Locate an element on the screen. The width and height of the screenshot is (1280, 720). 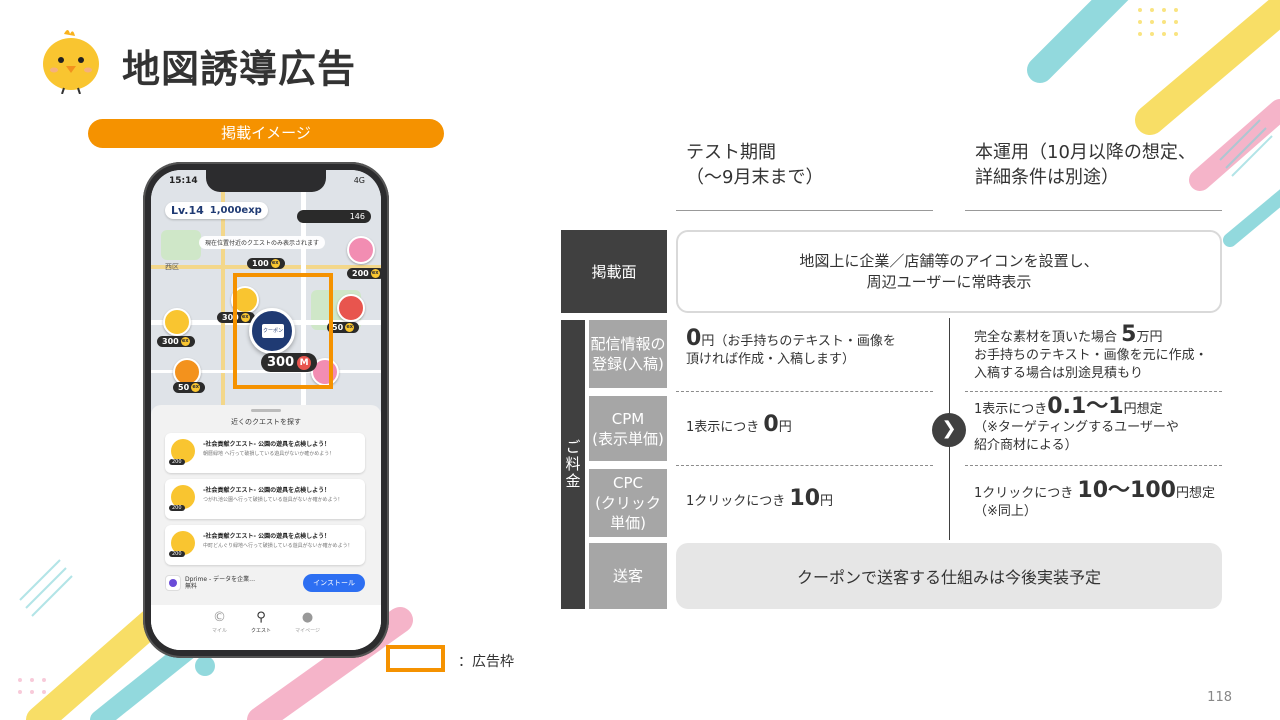
map-area-label: 西区 is located at coordinates (172, 267).